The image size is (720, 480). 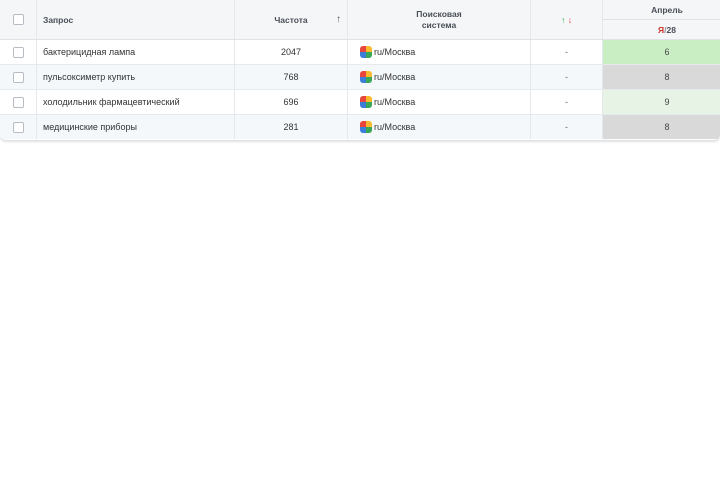 I want to click on query-cell: медицинские приборы, so click(x=135, y=126).